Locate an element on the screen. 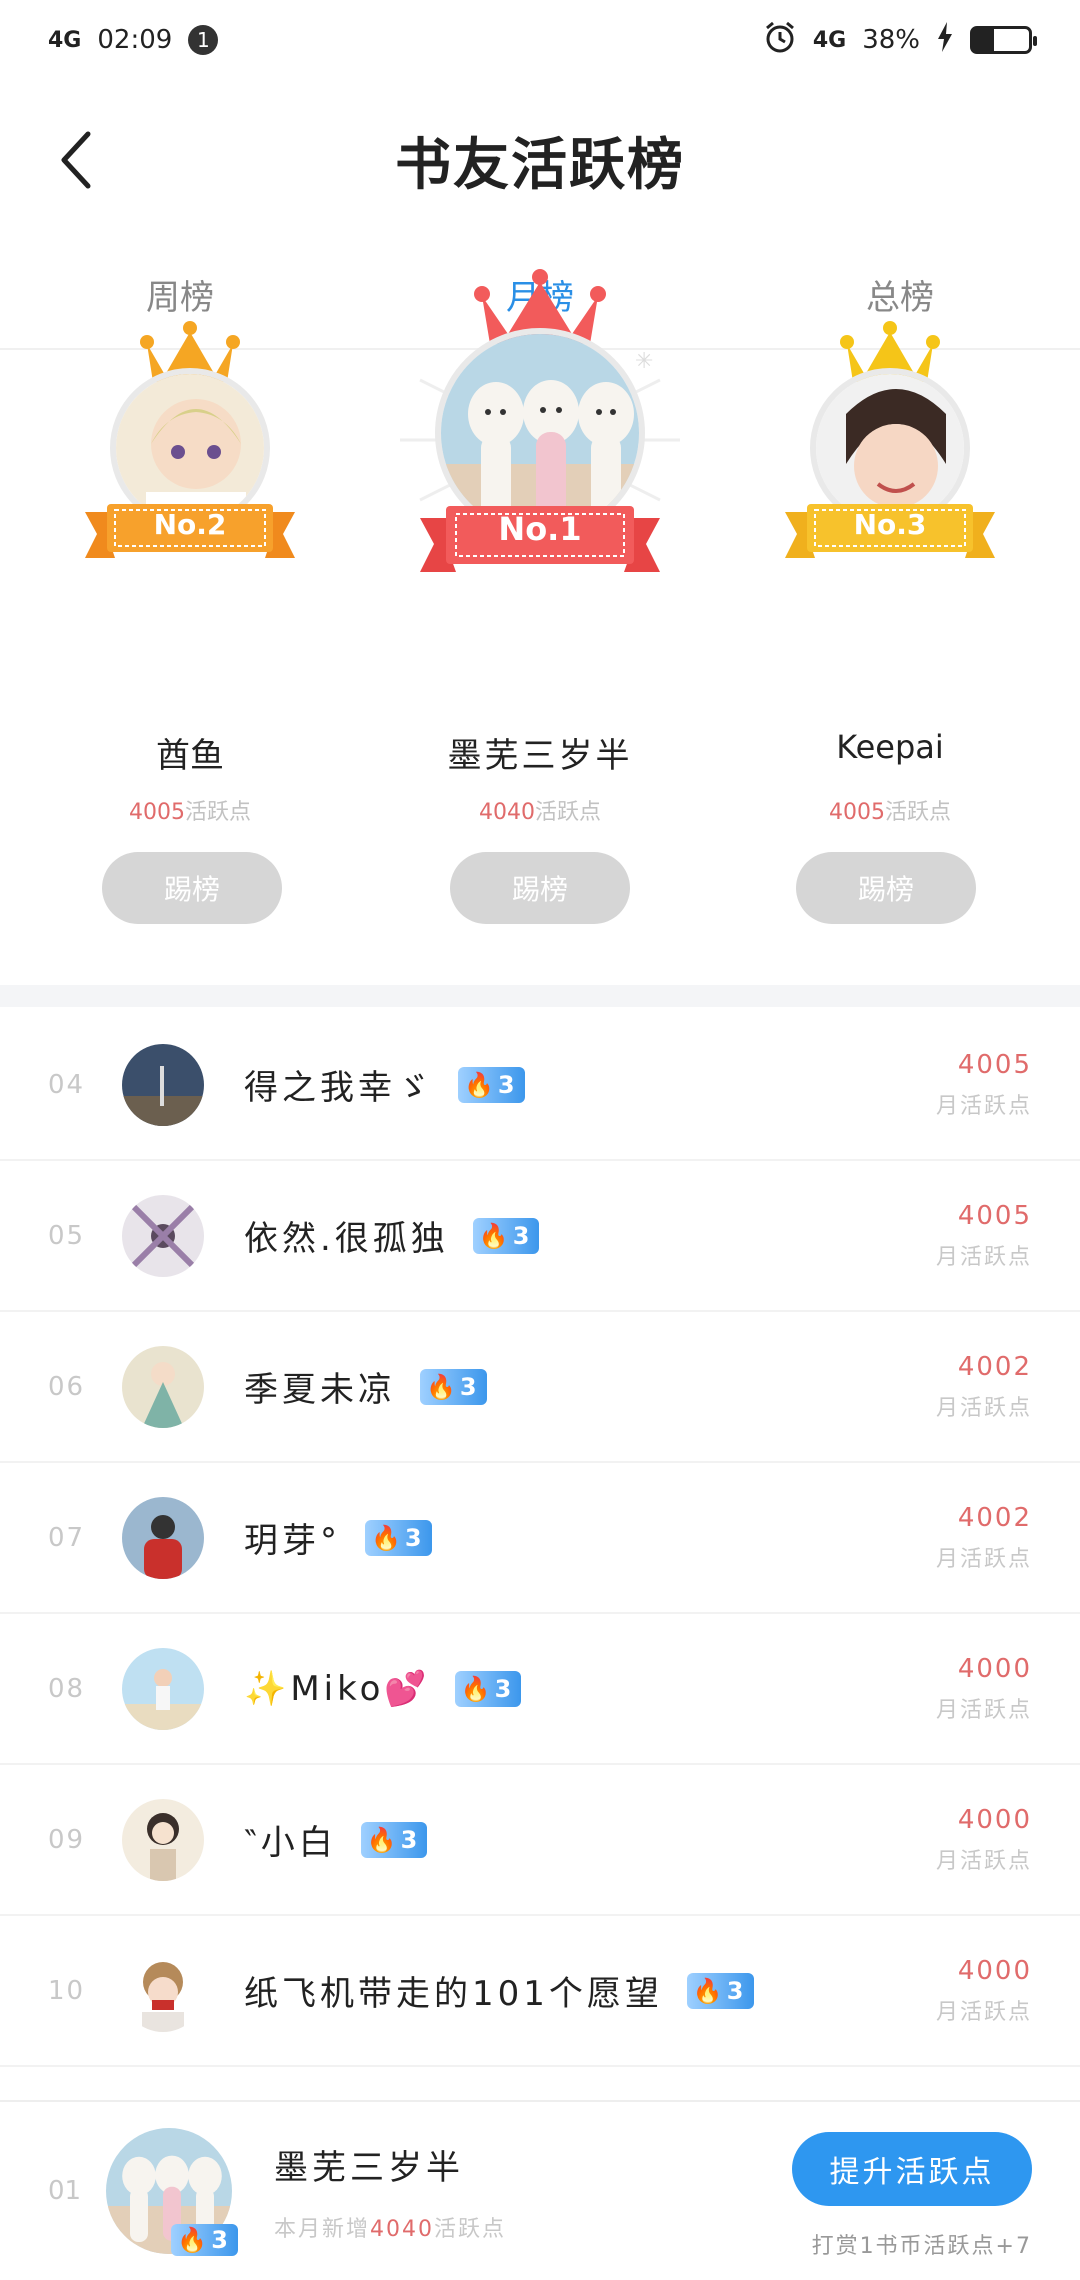 The width and height of the screenshot is (1080, 2280). status-right: 4G 38% is located at coordinates (900, 40).